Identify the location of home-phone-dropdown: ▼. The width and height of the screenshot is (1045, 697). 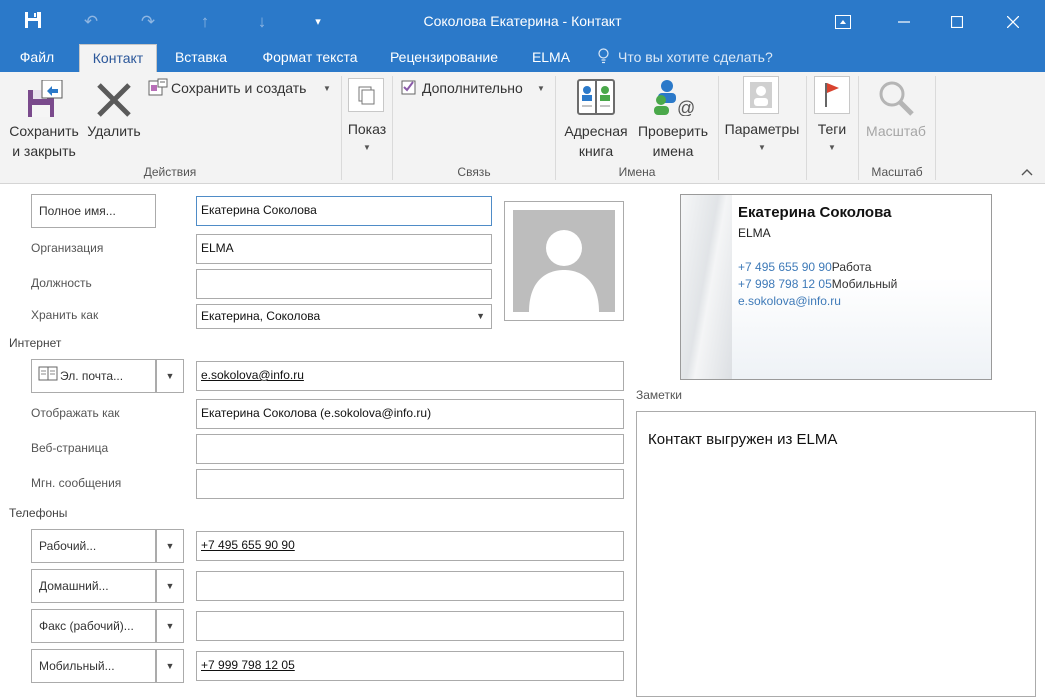
(170, 586).